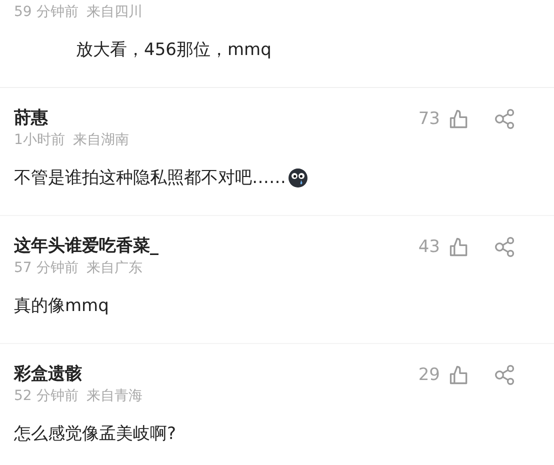 This screenshot has height=465, width=554. I want to click on comment-location: 来自四川, so click(114, 12).